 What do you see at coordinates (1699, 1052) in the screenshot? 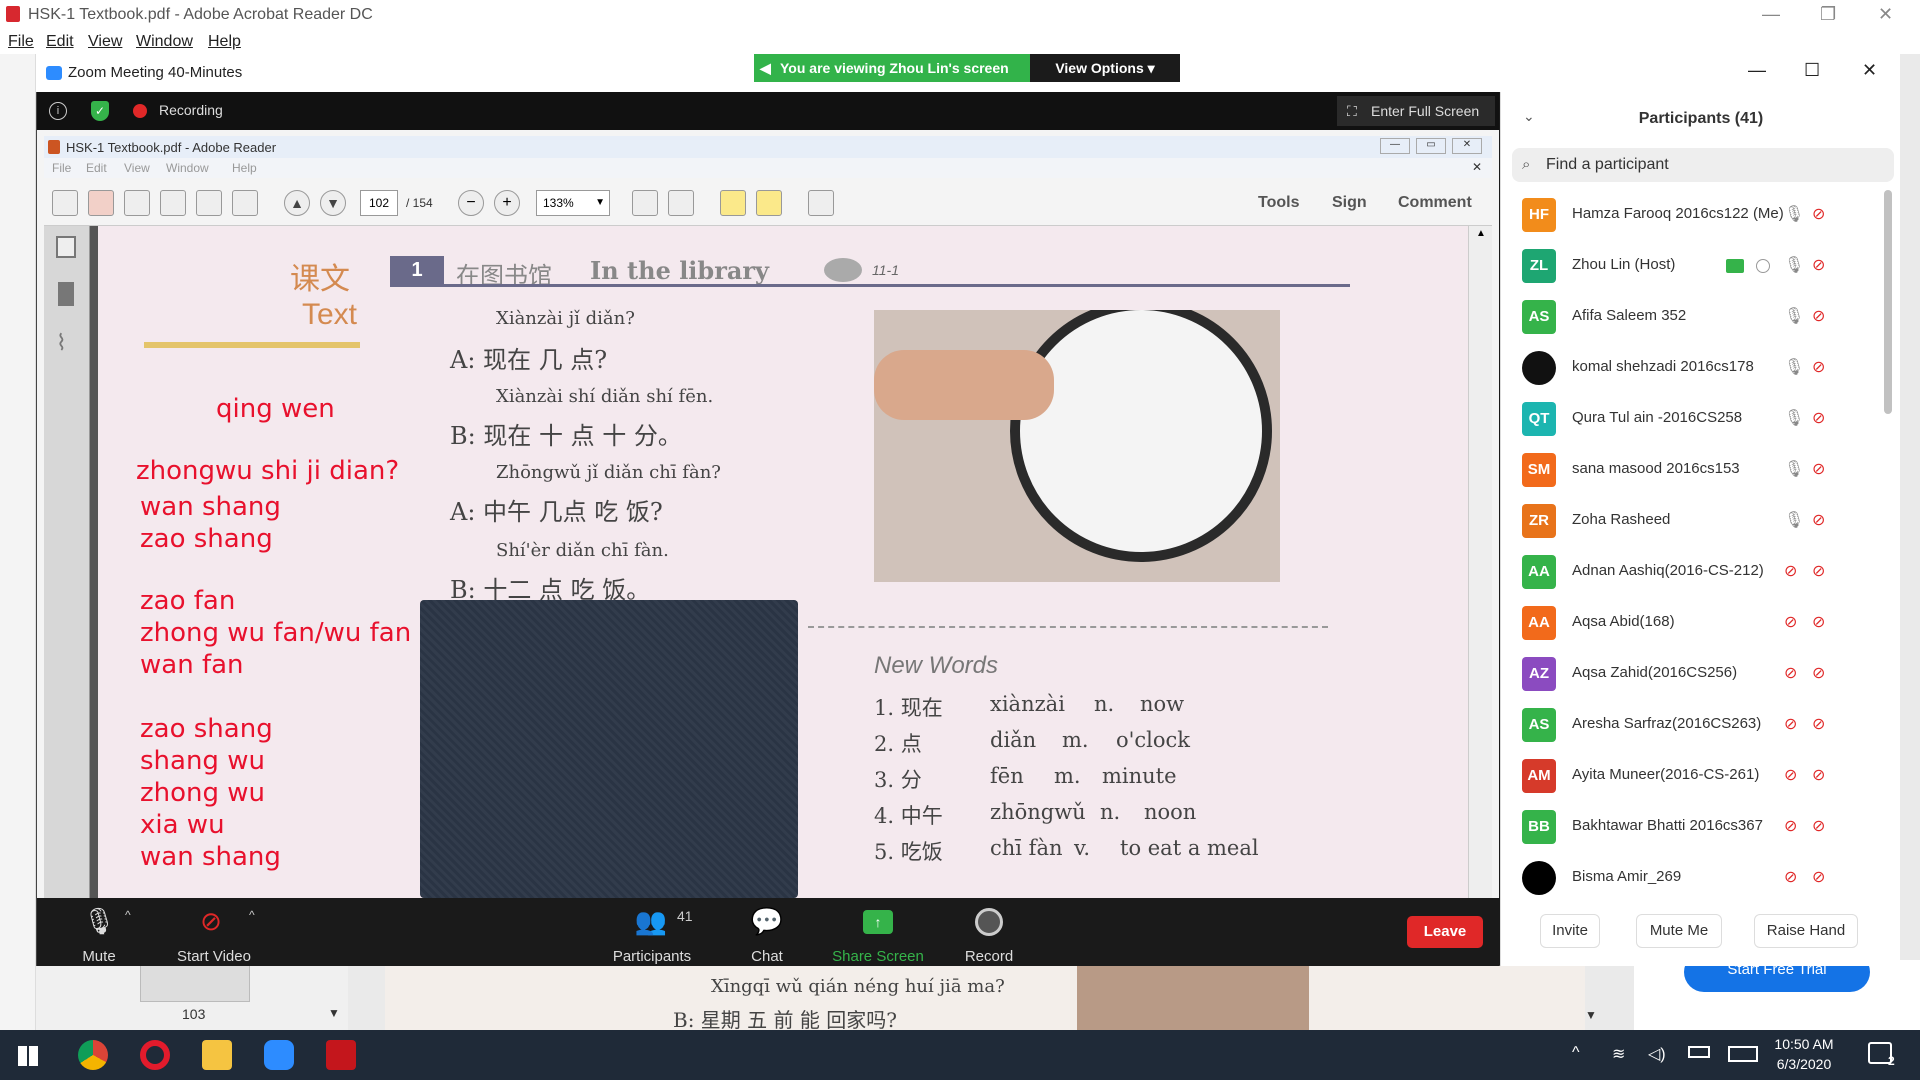
I see `battery-icon` at bounding box center [1699, 1052].